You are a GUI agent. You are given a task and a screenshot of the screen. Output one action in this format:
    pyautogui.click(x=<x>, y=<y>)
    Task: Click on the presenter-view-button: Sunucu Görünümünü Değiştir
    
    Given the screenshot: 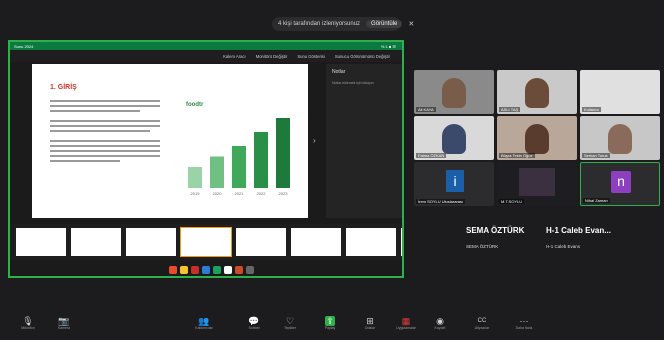 What is the action you would take?
    pyautogui.click(x=362, y=56)
    